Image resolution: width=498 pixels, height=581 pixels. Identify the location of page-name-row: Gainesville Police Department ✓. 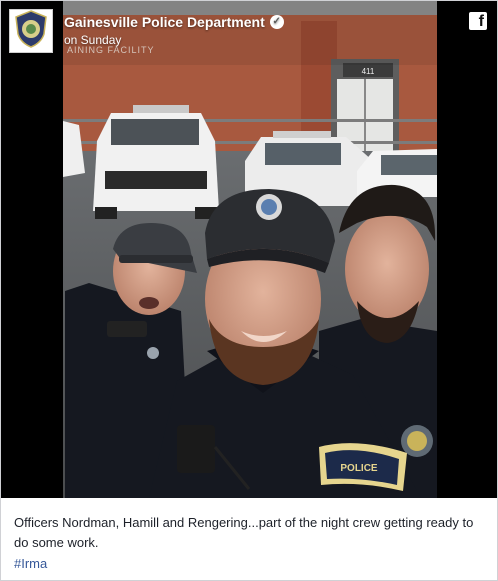
(174, 22).